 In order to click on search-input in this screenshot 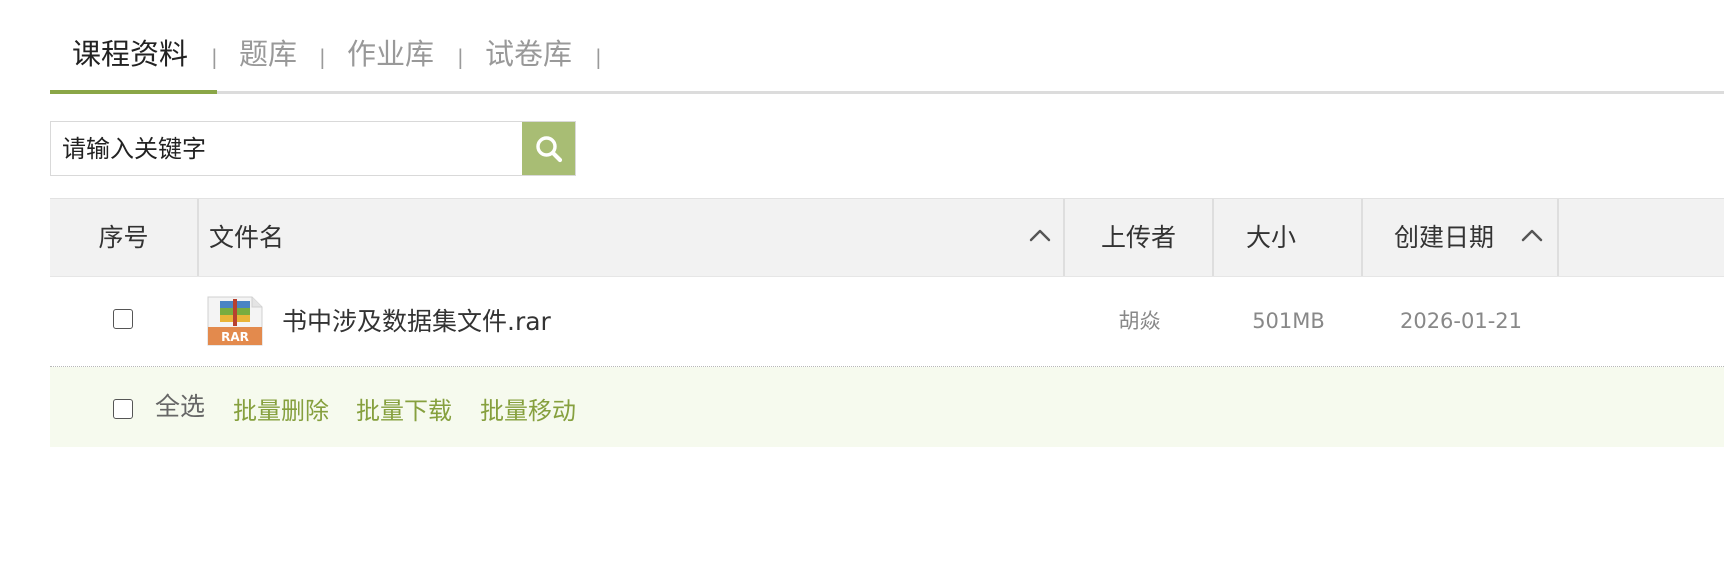, I will do `click(287, 148)`.